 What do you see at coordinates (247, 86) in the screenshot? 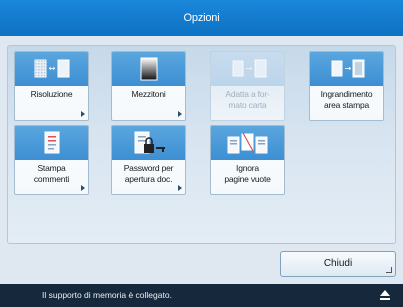
I see `option-fit-paper: → Adatta a for- mato carta` at bounding box center [247, 86].